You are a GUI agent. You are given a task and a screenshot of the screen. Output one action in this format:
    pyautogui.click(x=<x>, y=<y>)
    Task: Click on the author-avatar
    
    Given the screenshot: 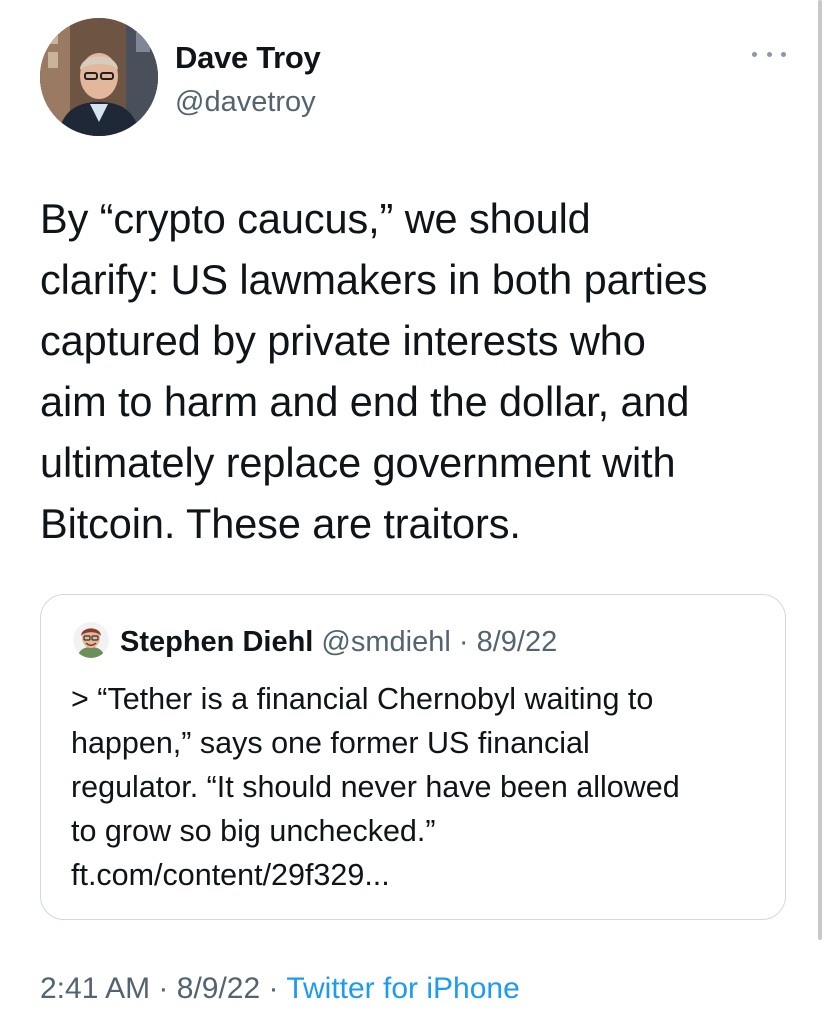 What is the action you would take?
    pyautogui.click(x=99, y=77)
    